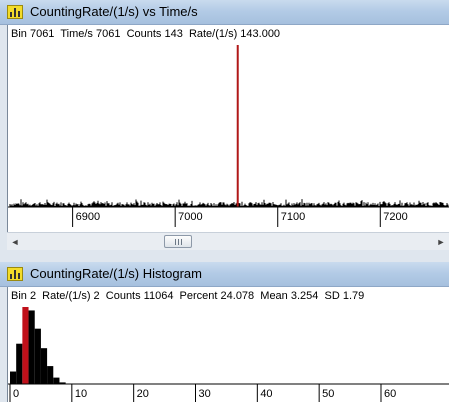  I want to click on scroll-right-arrow: ►, so click(441, 242).